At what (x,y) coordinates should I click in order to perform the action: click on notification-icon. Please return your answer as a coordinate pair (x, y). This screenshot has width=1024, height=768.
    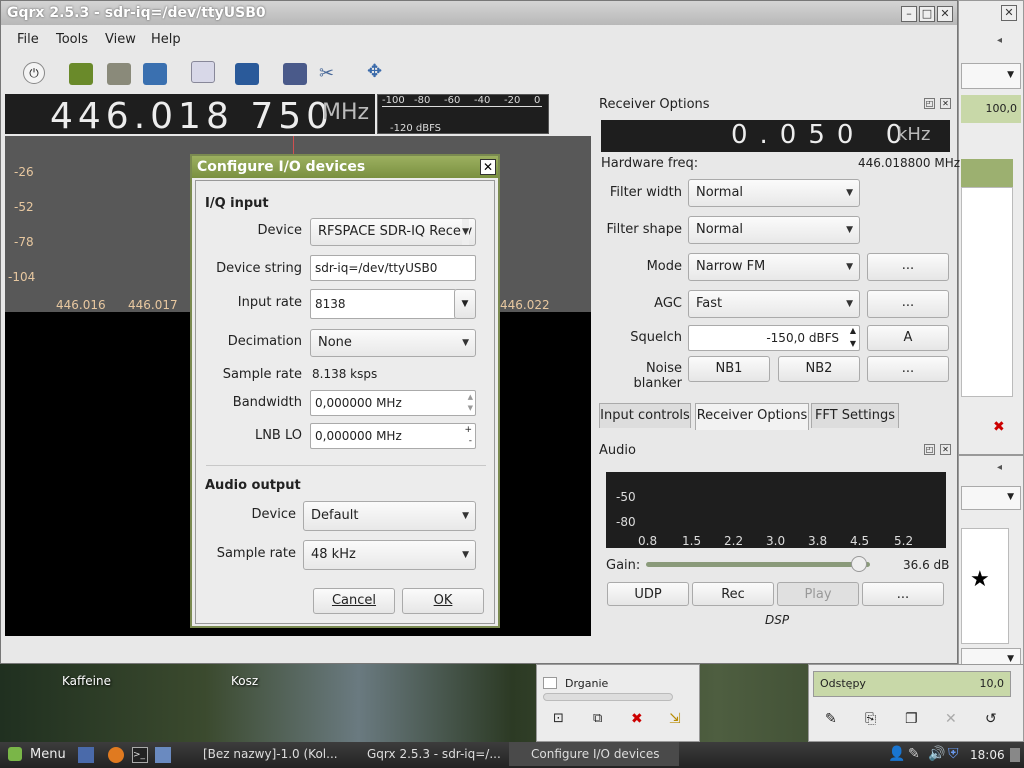
    Looking at the image, I should click on (1015, 755).